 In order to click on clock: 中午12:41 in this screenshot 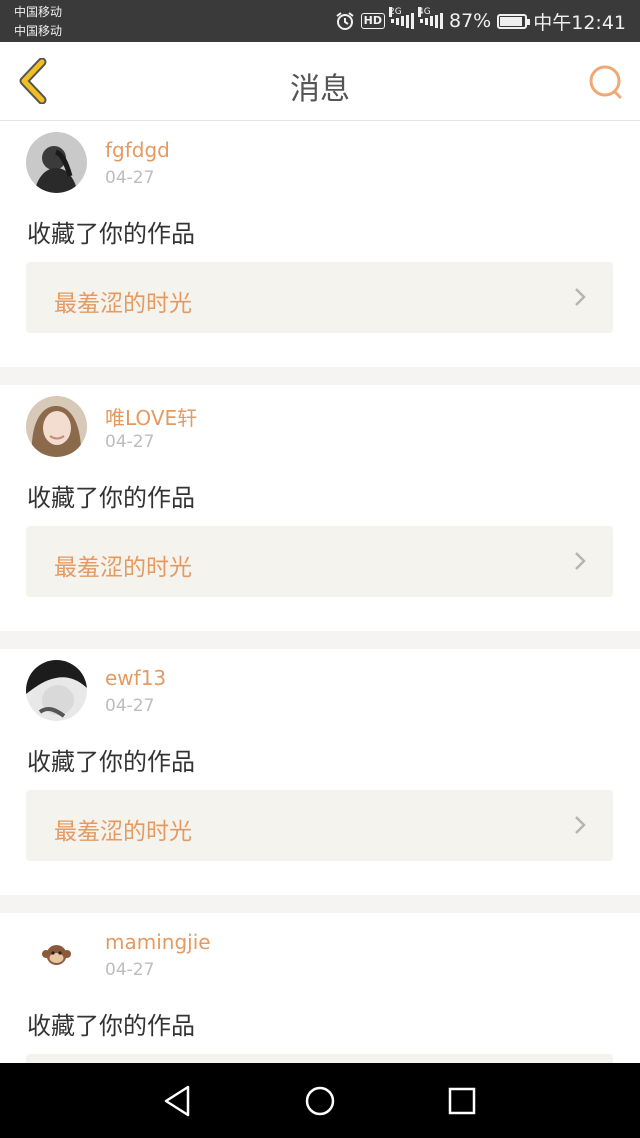, I will do `click(579, 22)`.